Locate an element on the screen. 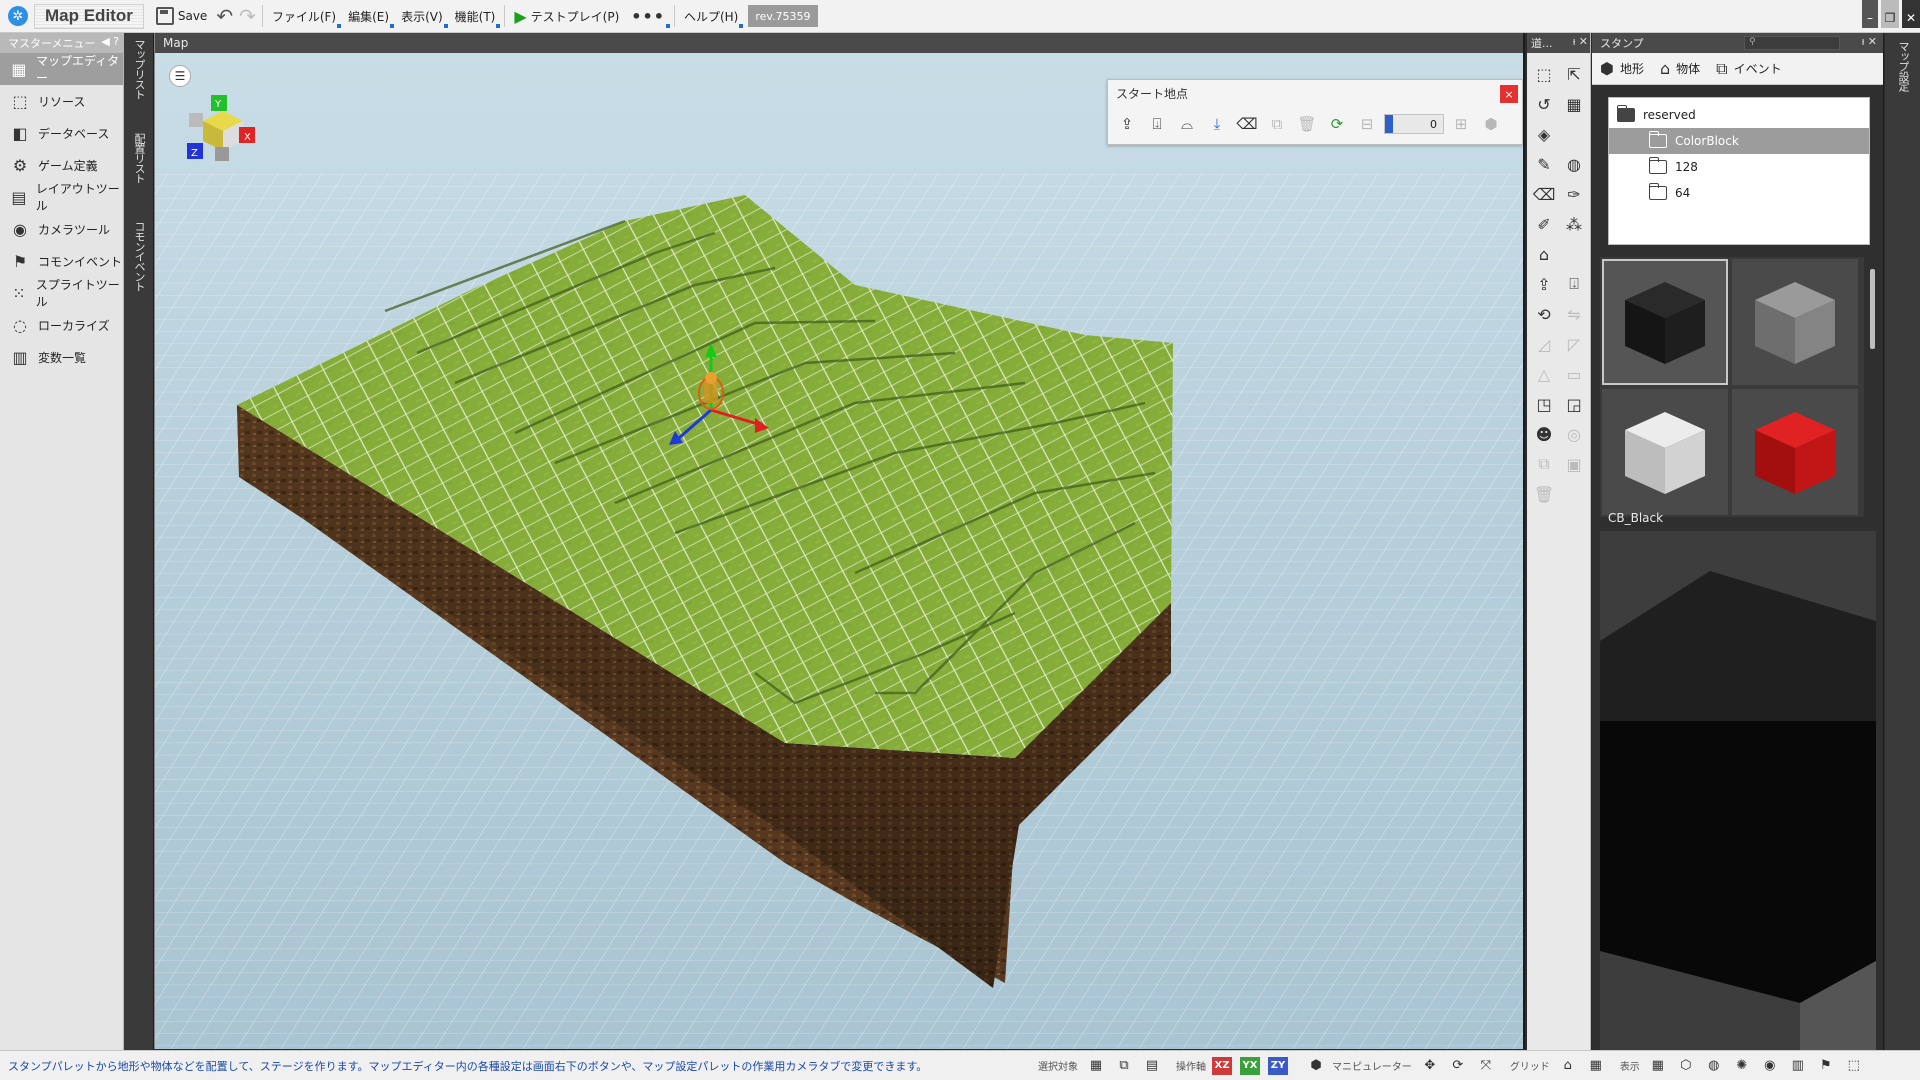 The image size is (1920, 1080). menu-item-map-editor: ▦ マップエディター is located at coordinates (61, 69).